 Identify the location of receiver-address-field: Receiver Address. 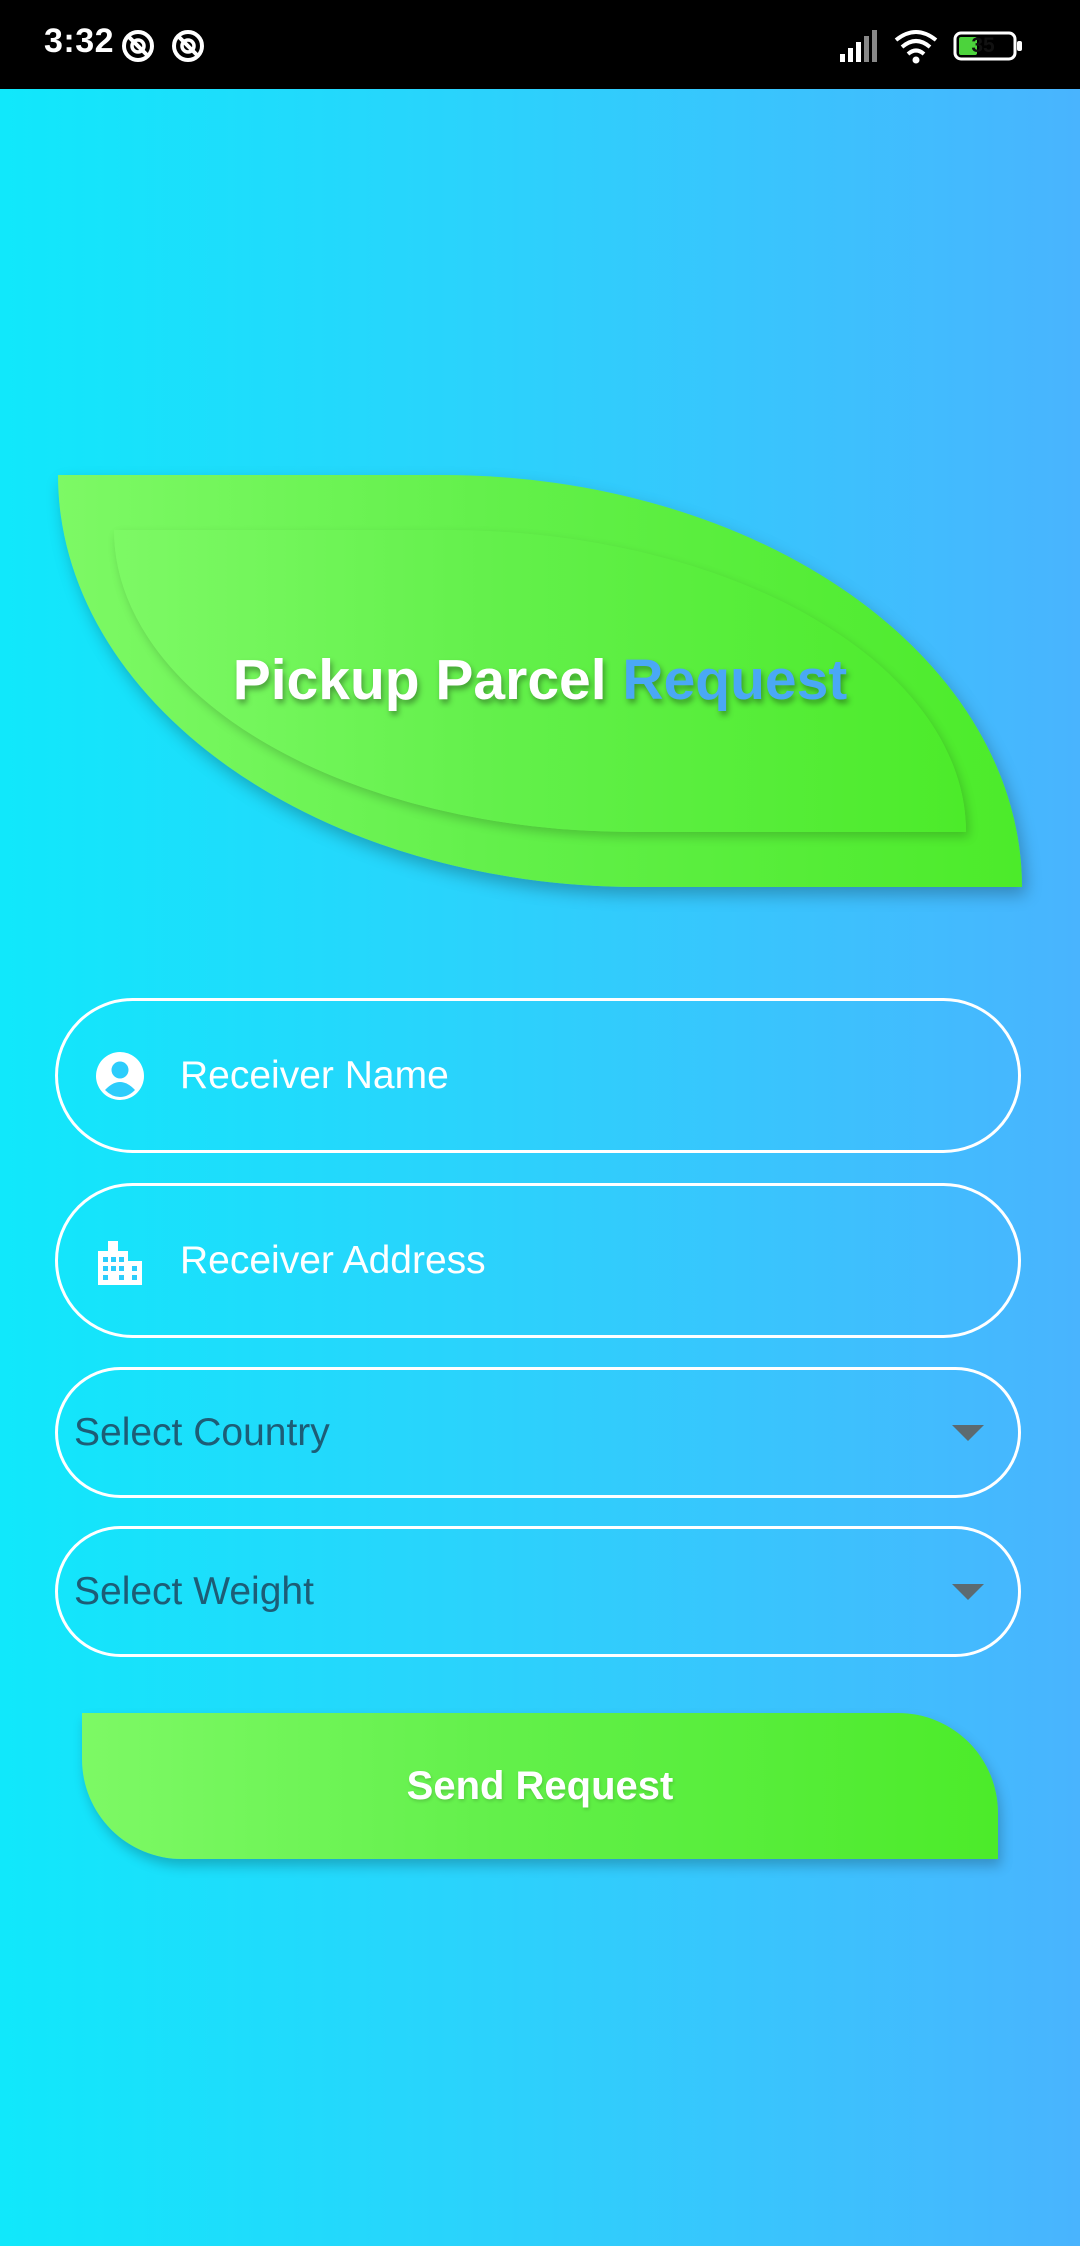
(538, 1260).